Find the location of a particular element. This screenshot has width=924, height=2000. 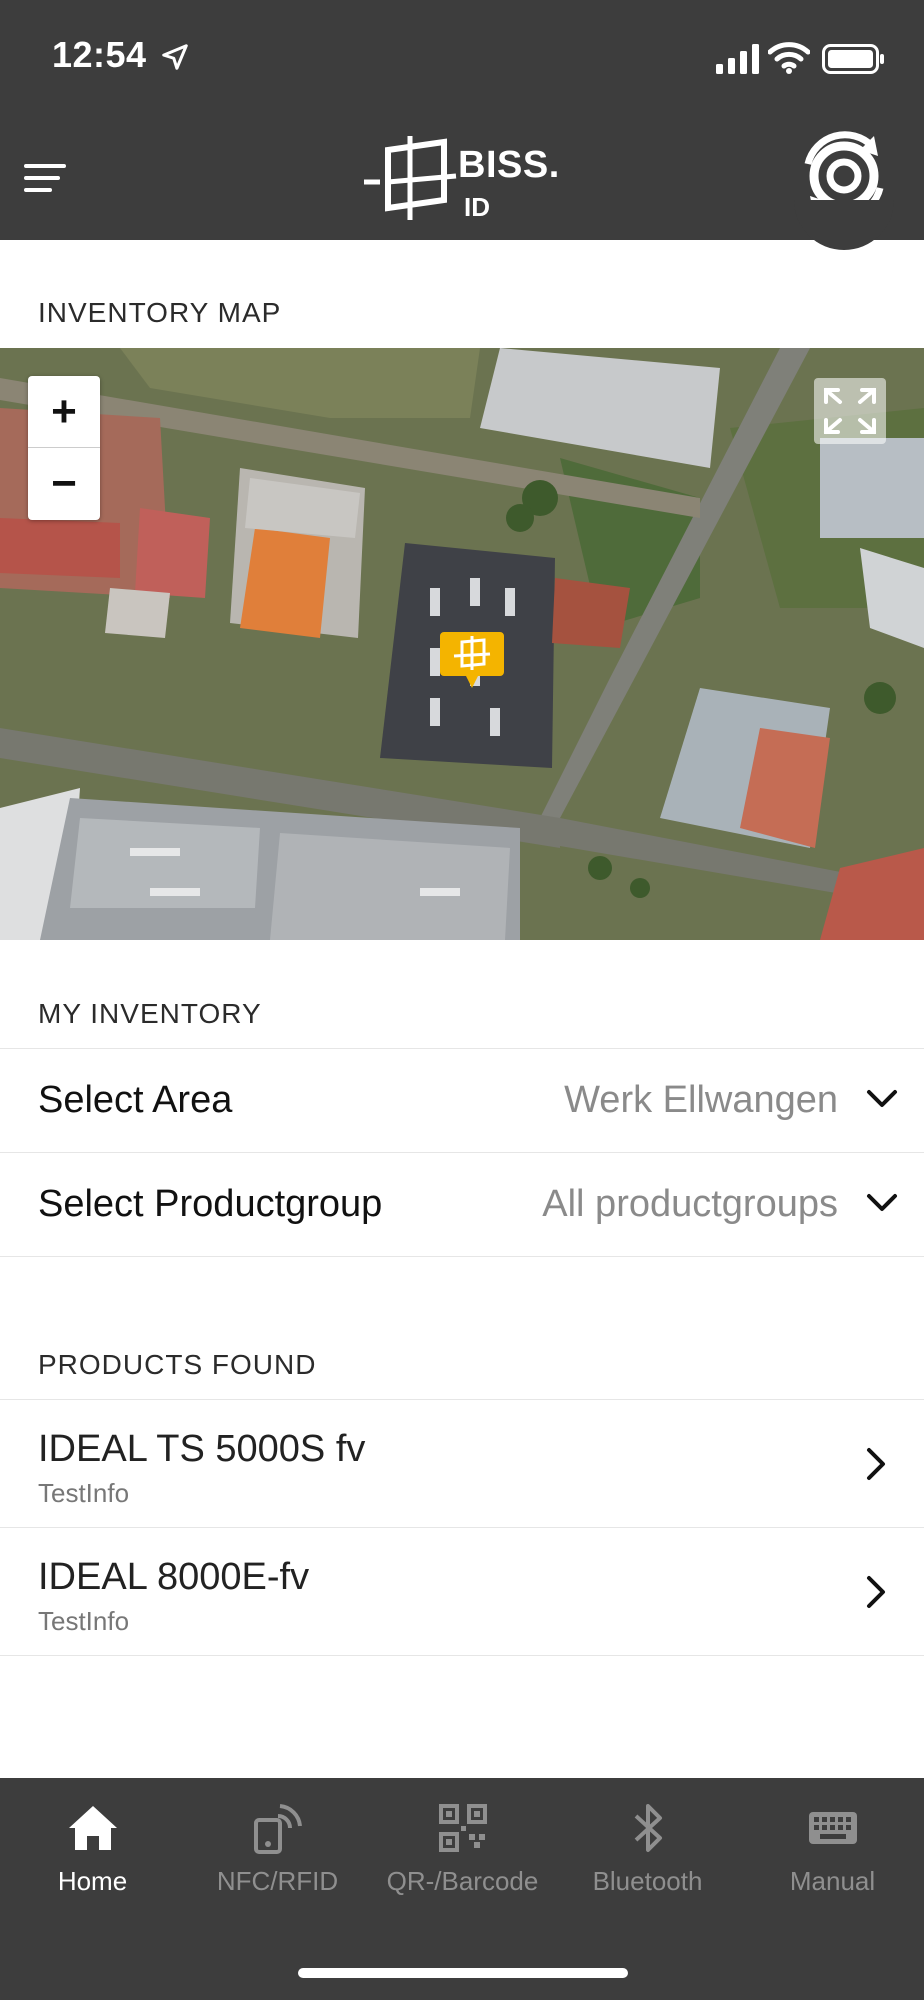

qr-code-icon is located at coordinates (462, 1828).